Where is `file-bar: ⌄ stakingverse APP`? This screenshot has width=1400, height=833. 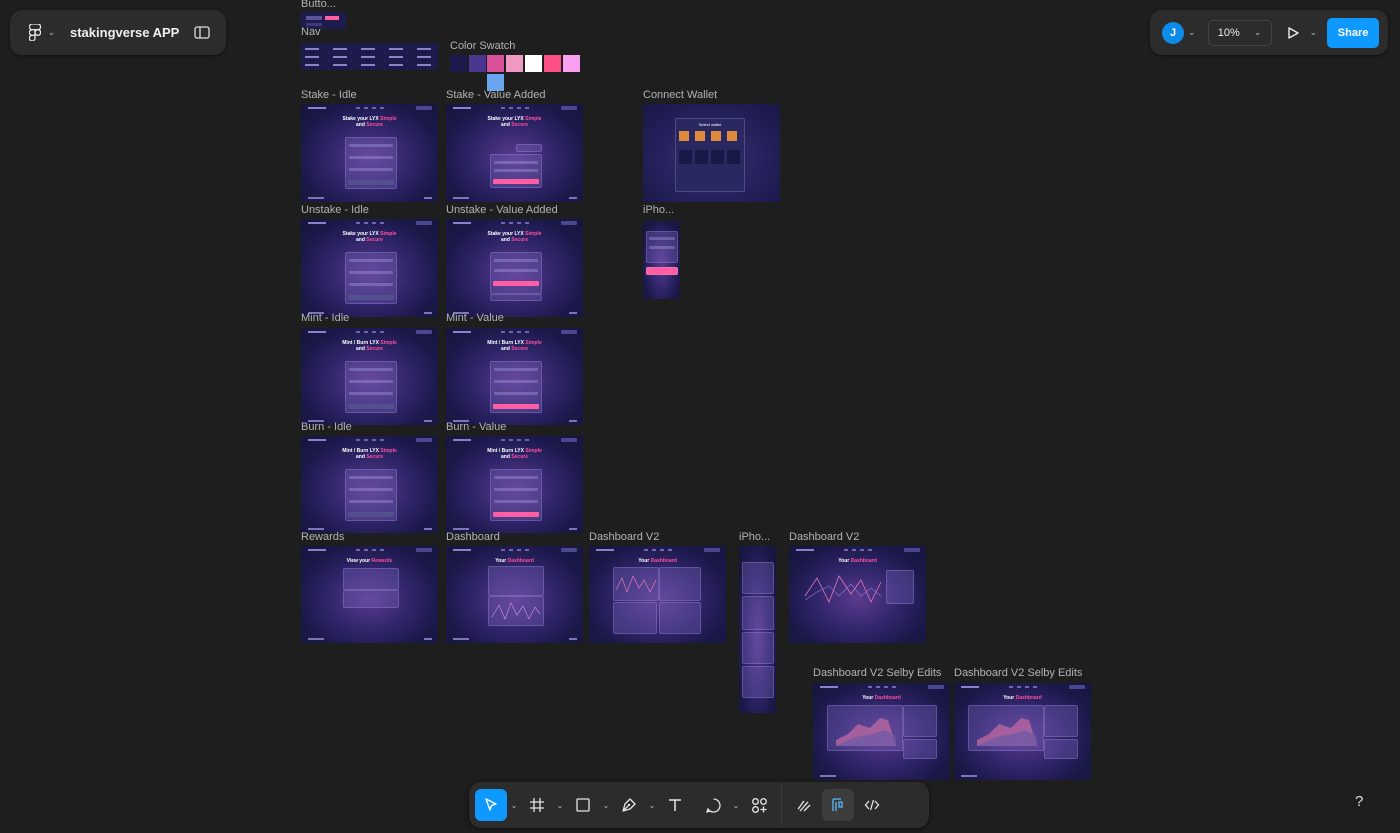 file-bar: ⌄ stakingverse APP is located at coordinates (118, 32).